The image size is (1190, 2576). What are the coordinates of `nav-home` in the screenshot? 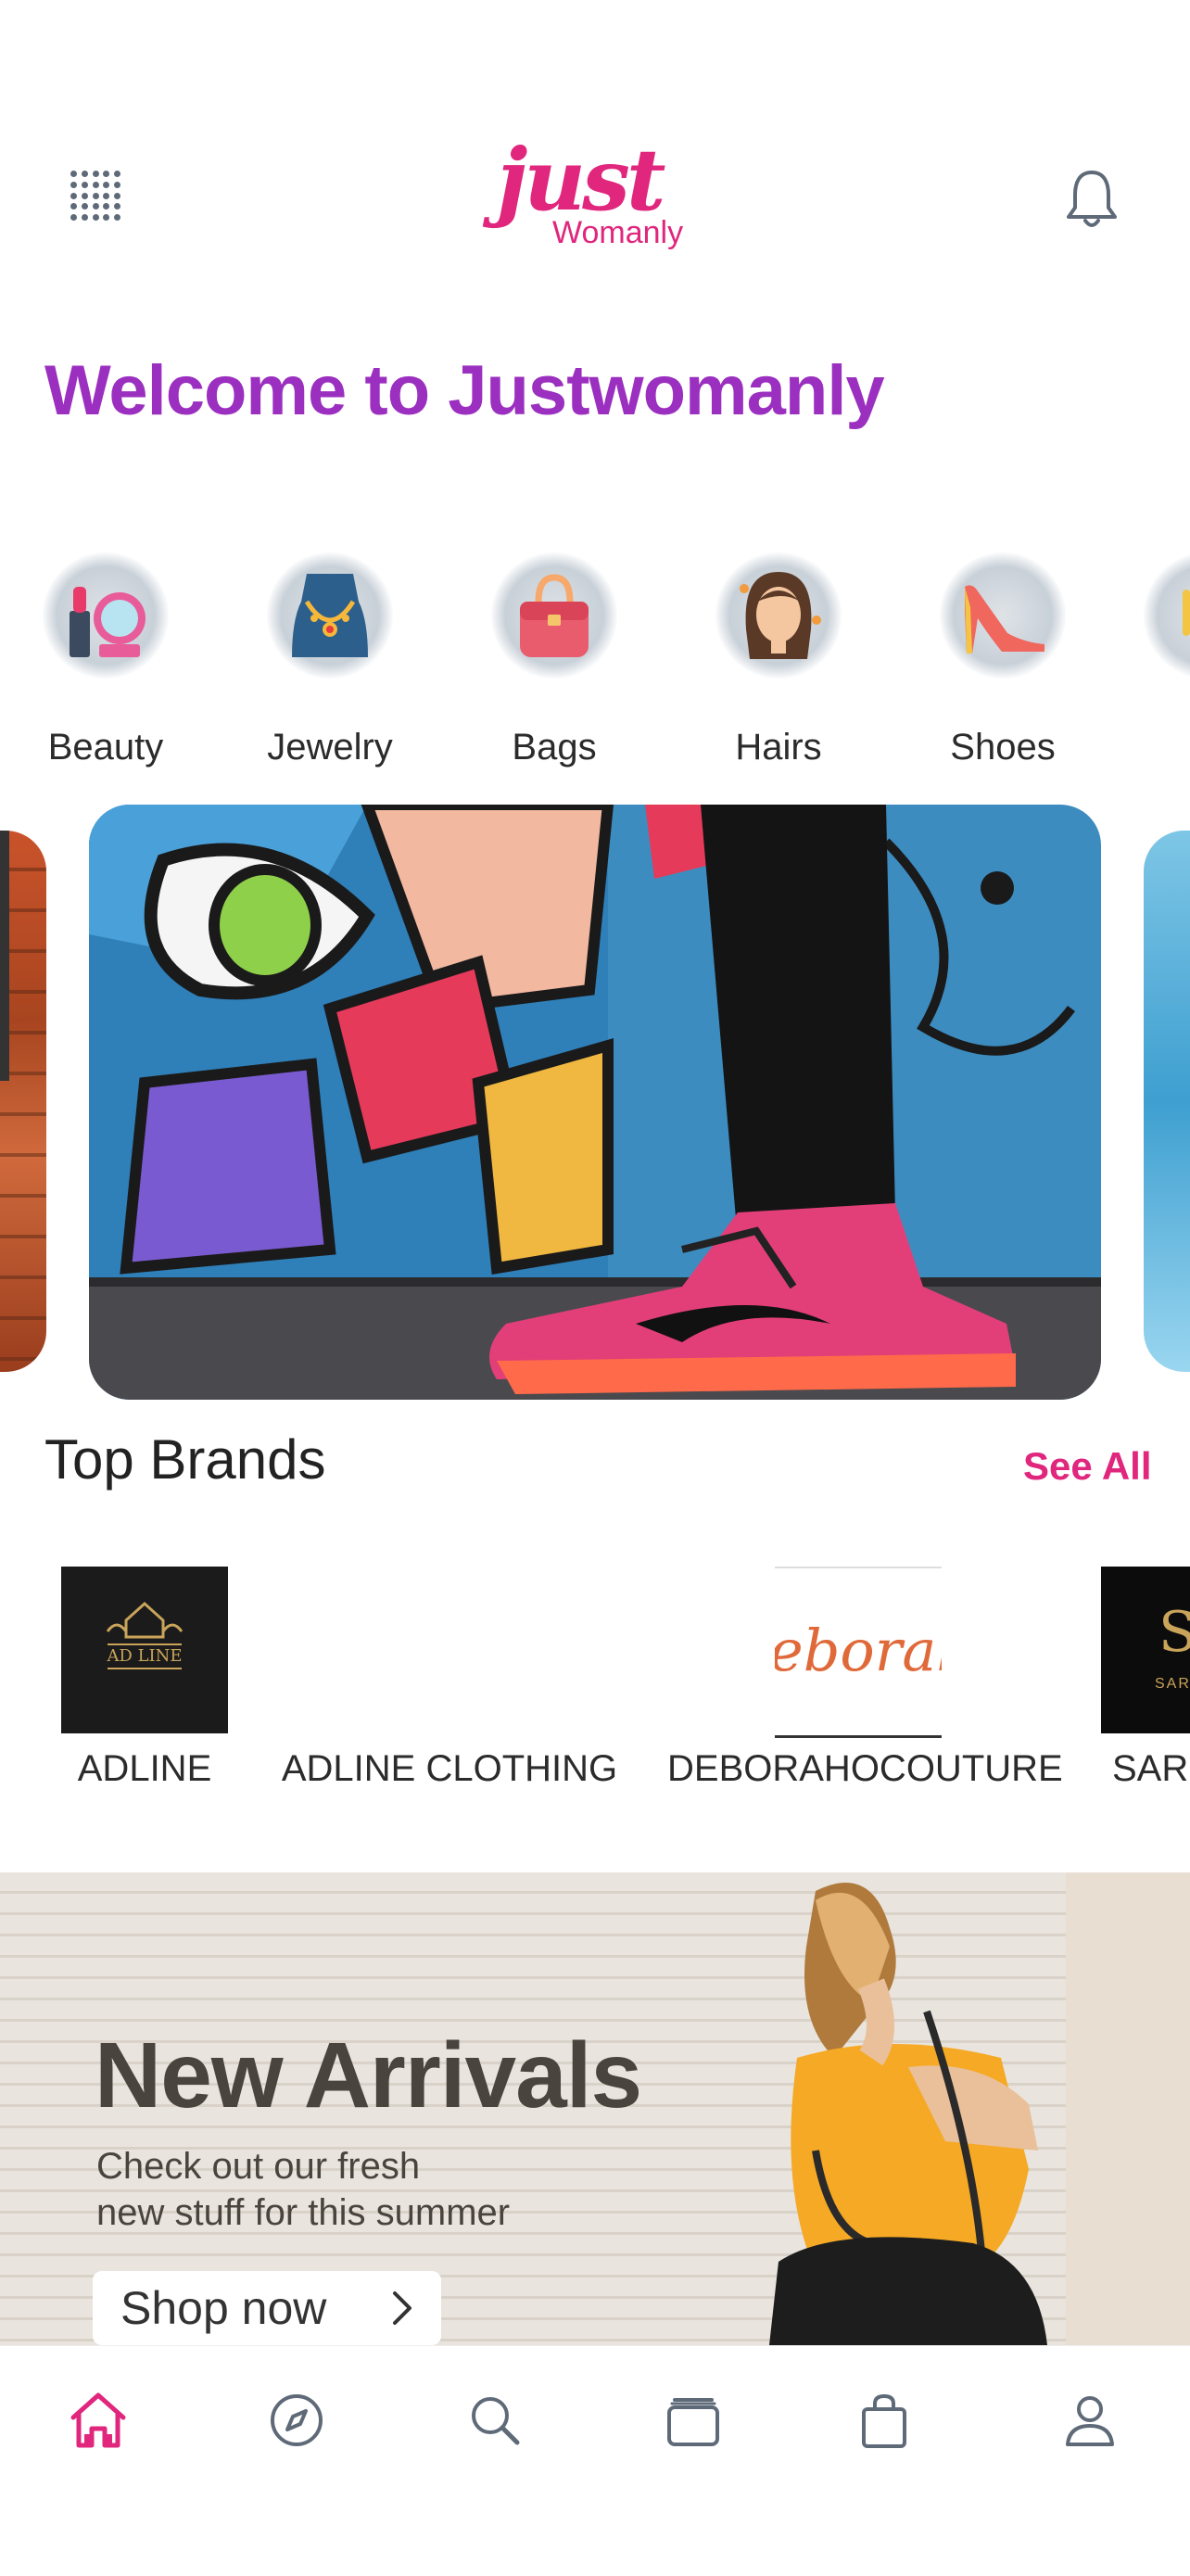 It's located at (98, 2420).